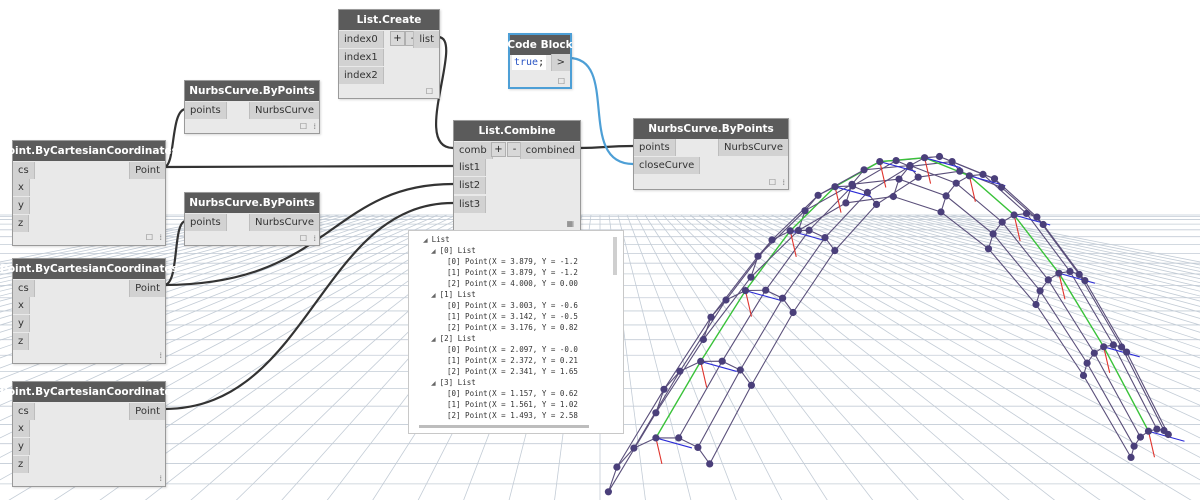 Image resolution: width=1200 pixels, height=500 pixels. I want to click on input-port-comb: comb, so click(473, 150).